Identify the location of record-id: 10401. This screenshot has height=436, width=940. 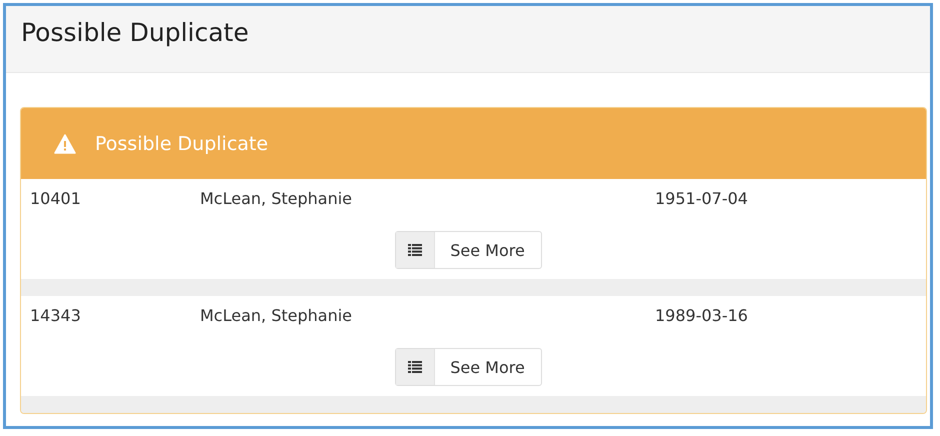
(56, 199).